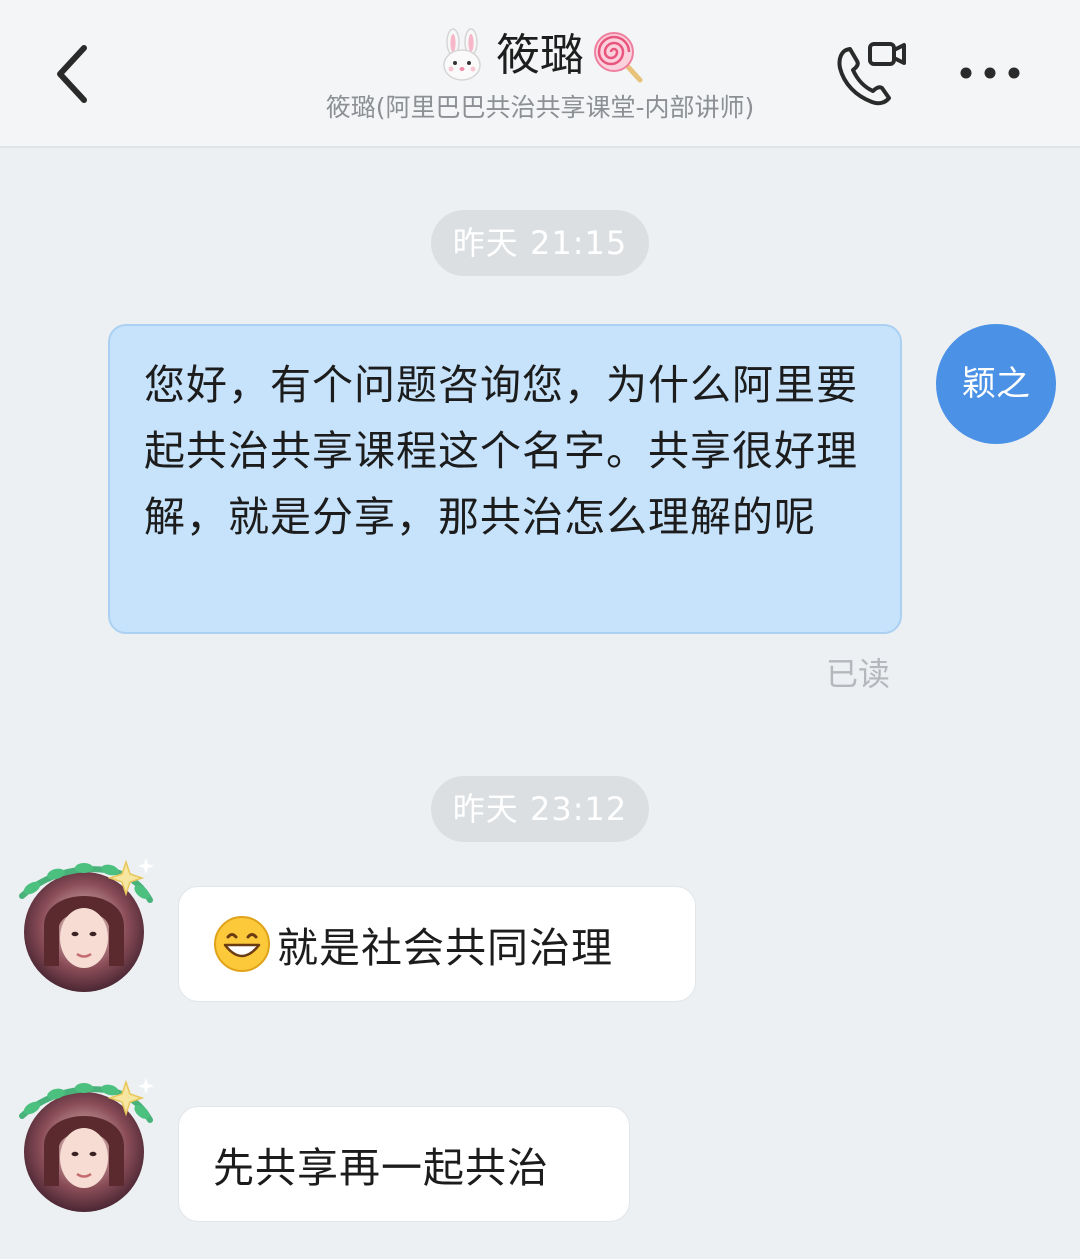 Image resolution: width=1080 pixels, height=1259 pixels. Describe the element at coordinates (540, 243) in the screenshot. I see `timestamp: 昨天 21:15` at that location.